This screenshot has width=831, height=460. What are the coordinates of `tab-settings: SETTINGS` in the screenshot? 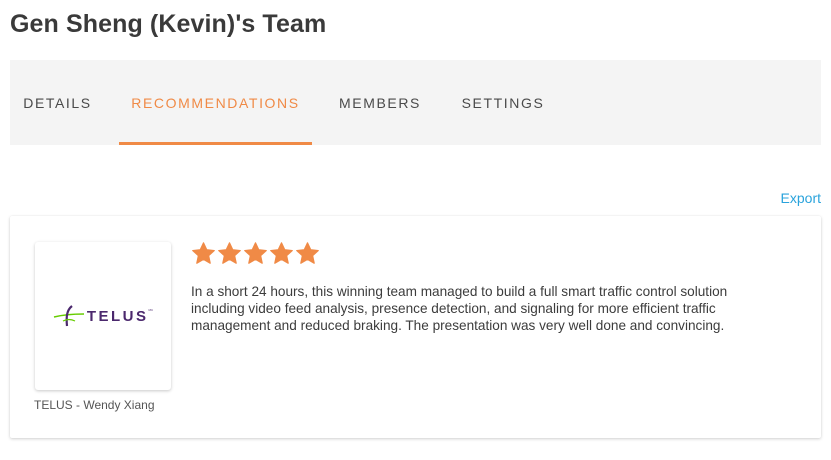 It's located at (503, 102).